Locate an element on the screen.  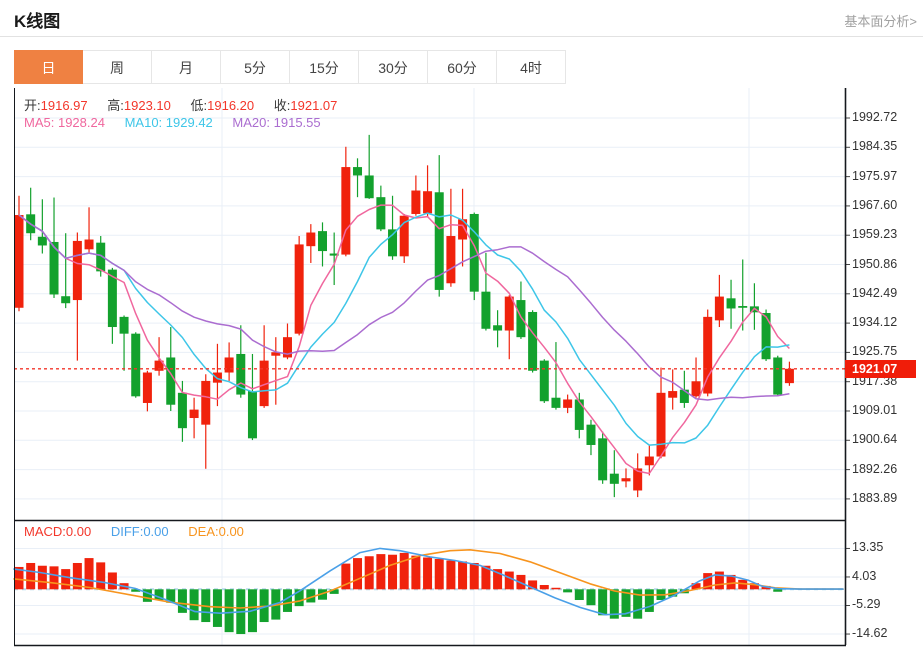
price-axis-label: 1959.23 is located at coordinates (875, 234).